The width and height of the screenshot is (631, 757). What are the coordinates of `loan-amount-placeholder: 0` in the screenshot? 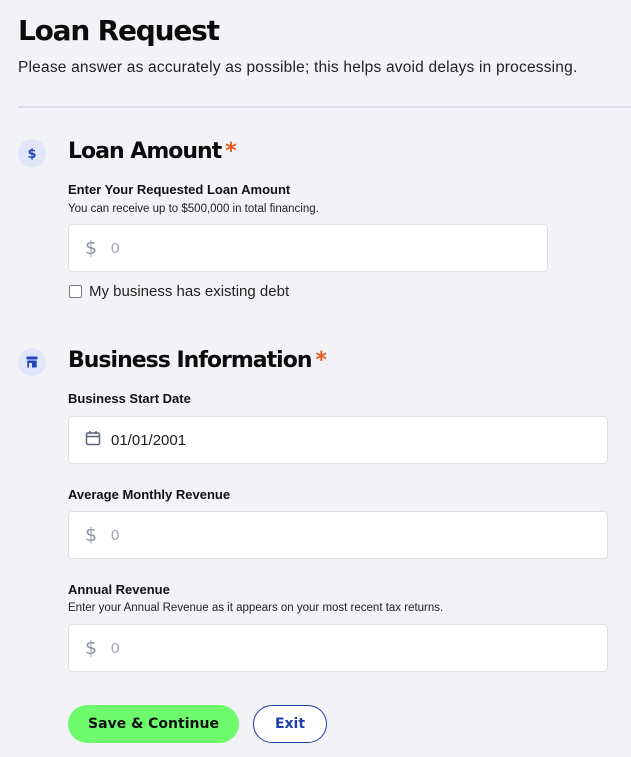 It's located at (115, 248).